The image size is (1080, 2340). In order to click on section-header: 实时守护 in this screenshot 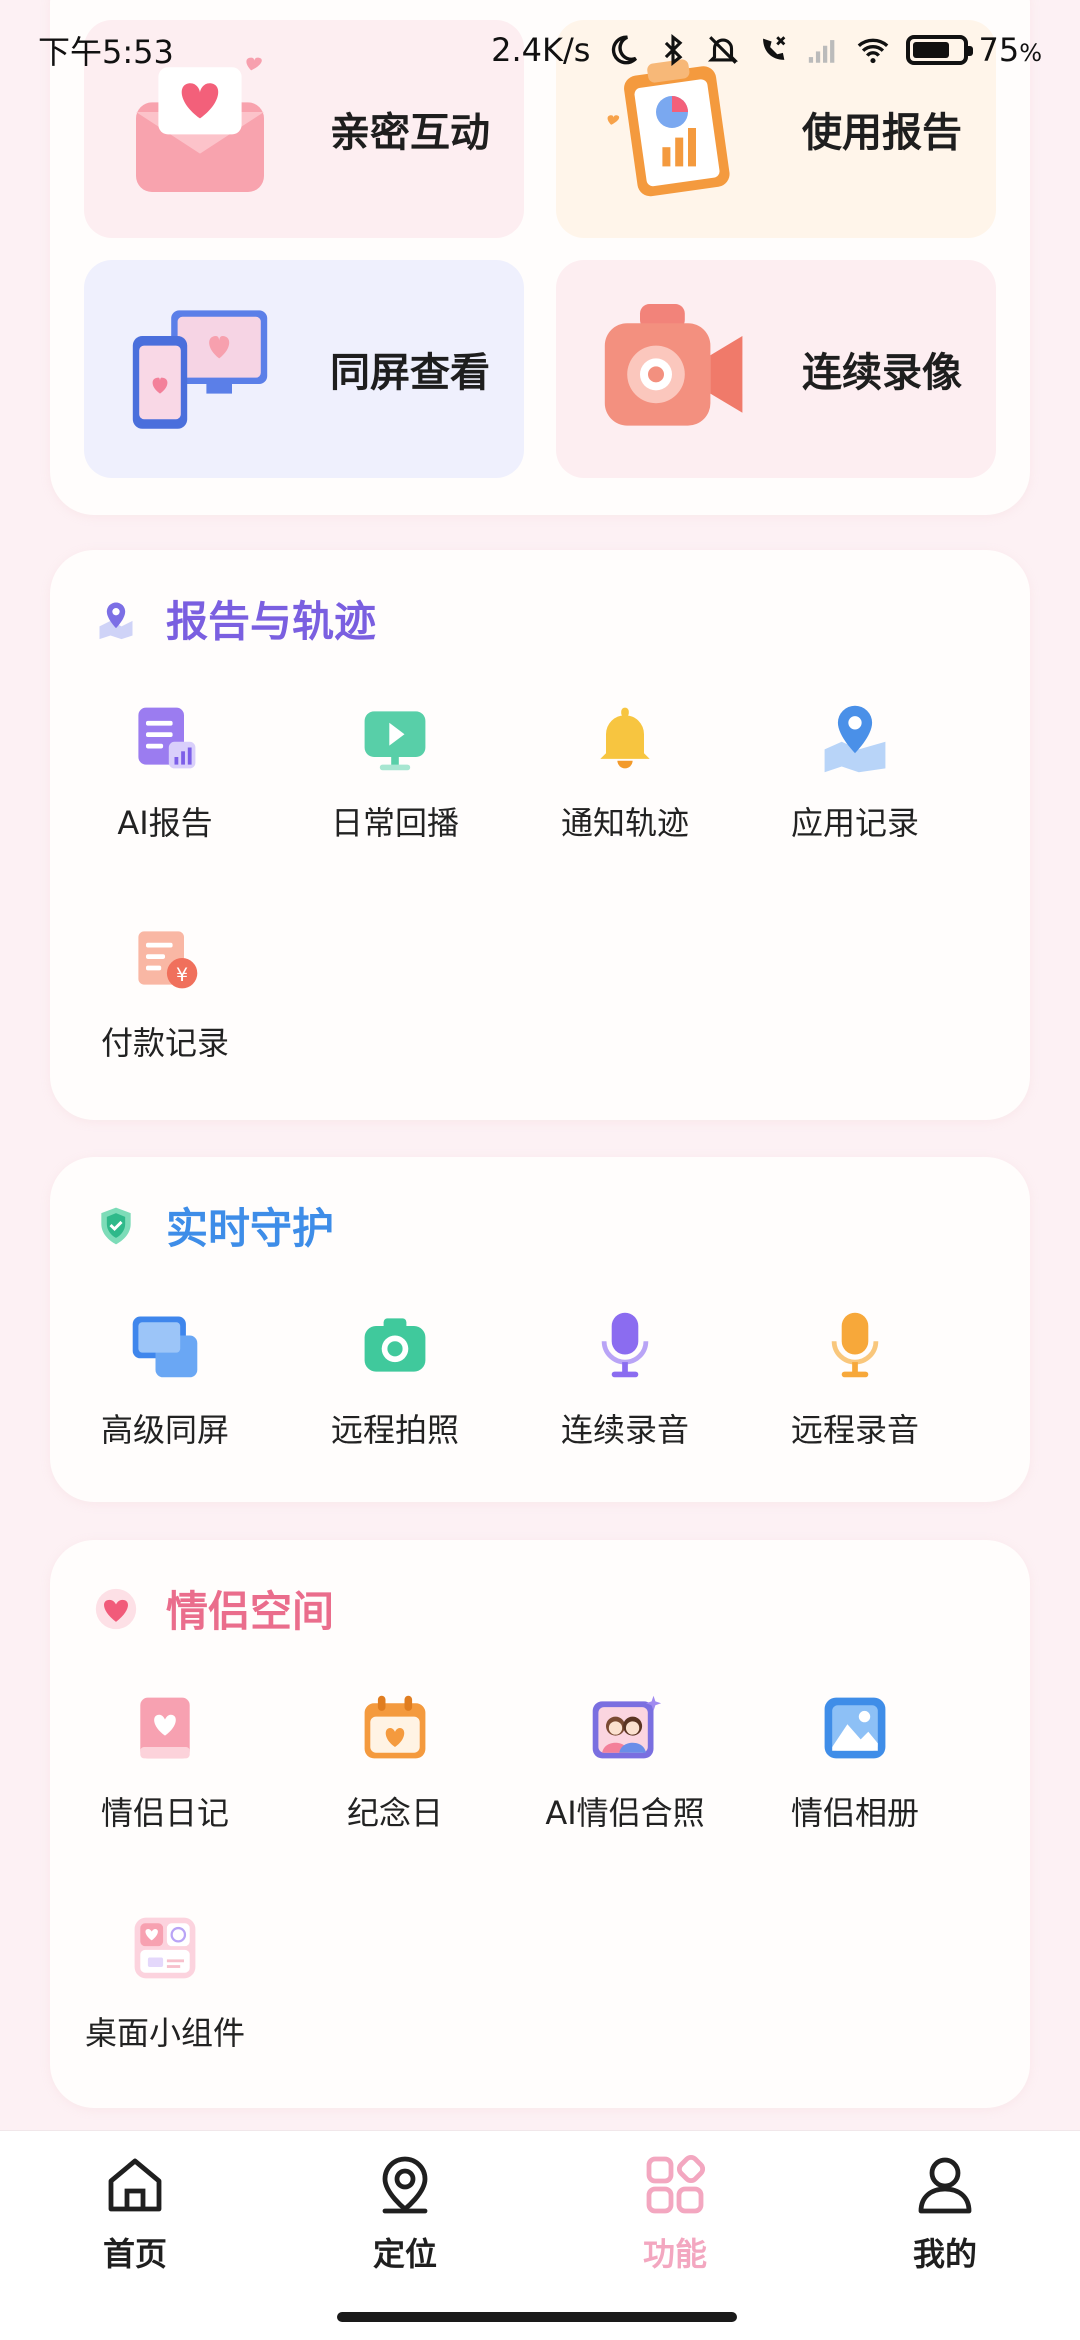, I will do `click(214, 1225)`.